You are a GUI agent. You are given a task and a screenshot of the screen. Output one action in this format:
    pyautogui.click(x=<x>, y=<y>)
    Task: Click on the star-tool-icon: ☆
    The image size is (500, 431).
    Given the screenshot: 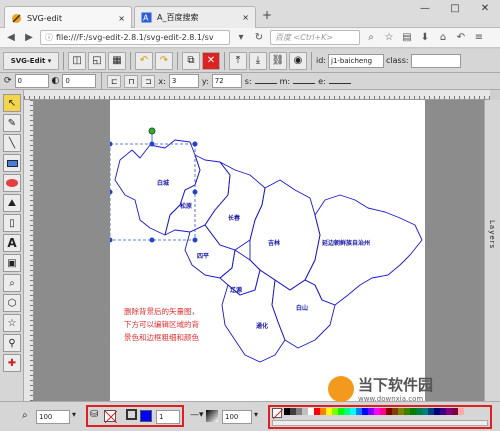 What is the action you would take?
    pyautogui.click(x=12, y=323)
    